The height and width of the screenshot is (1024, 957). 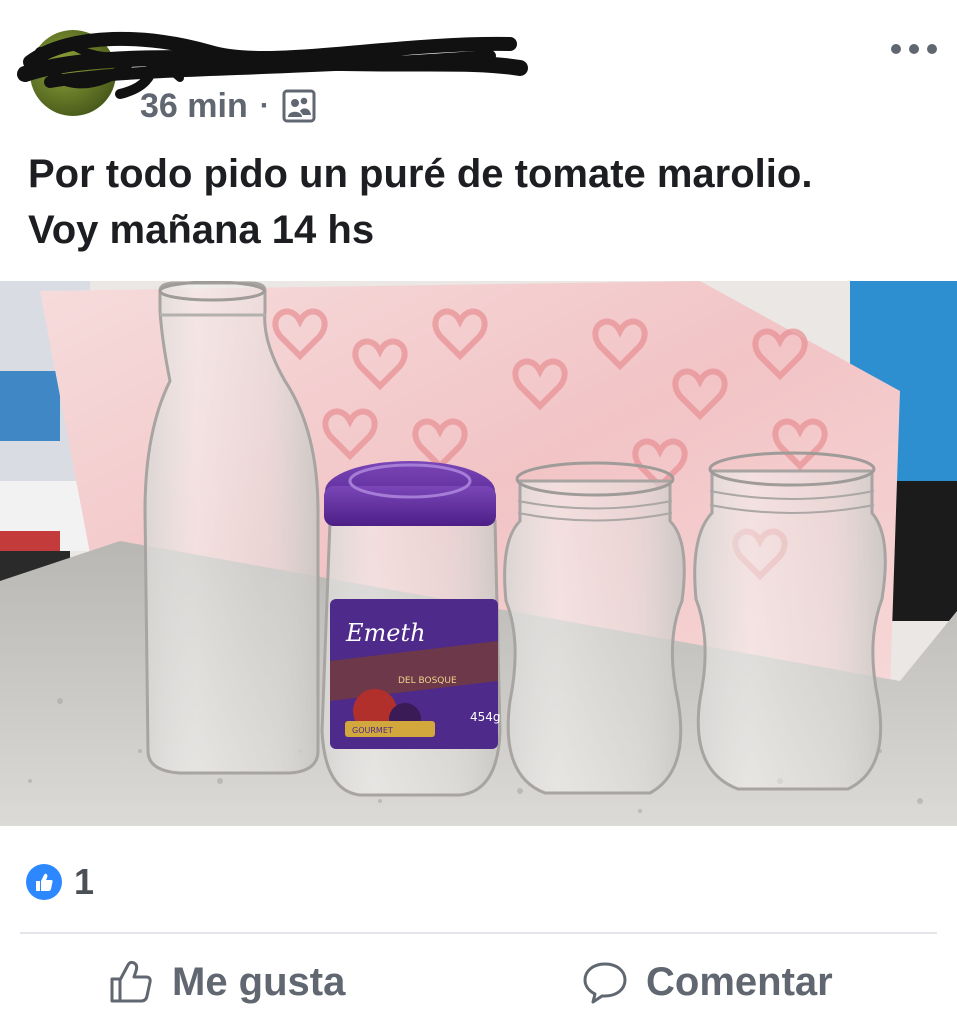 I want to click on comment-button: Comentar, so click(x=707, y=982).